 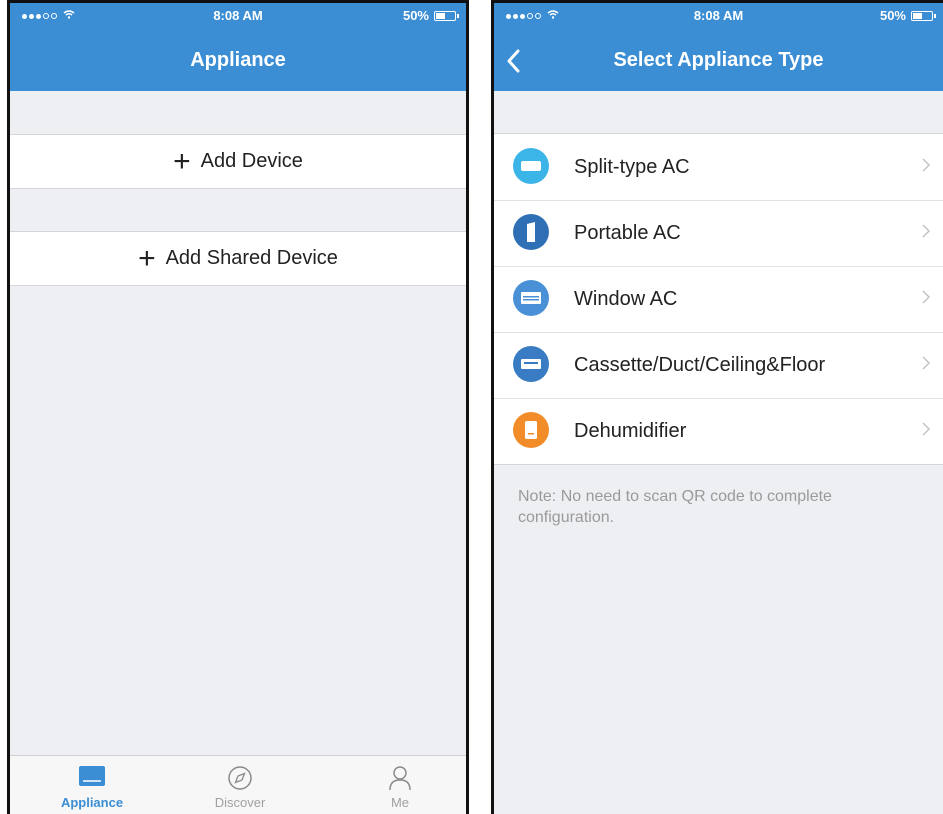 I want to click on add-shared-device-label: Add Shared Device, so click(x=251, y=258).